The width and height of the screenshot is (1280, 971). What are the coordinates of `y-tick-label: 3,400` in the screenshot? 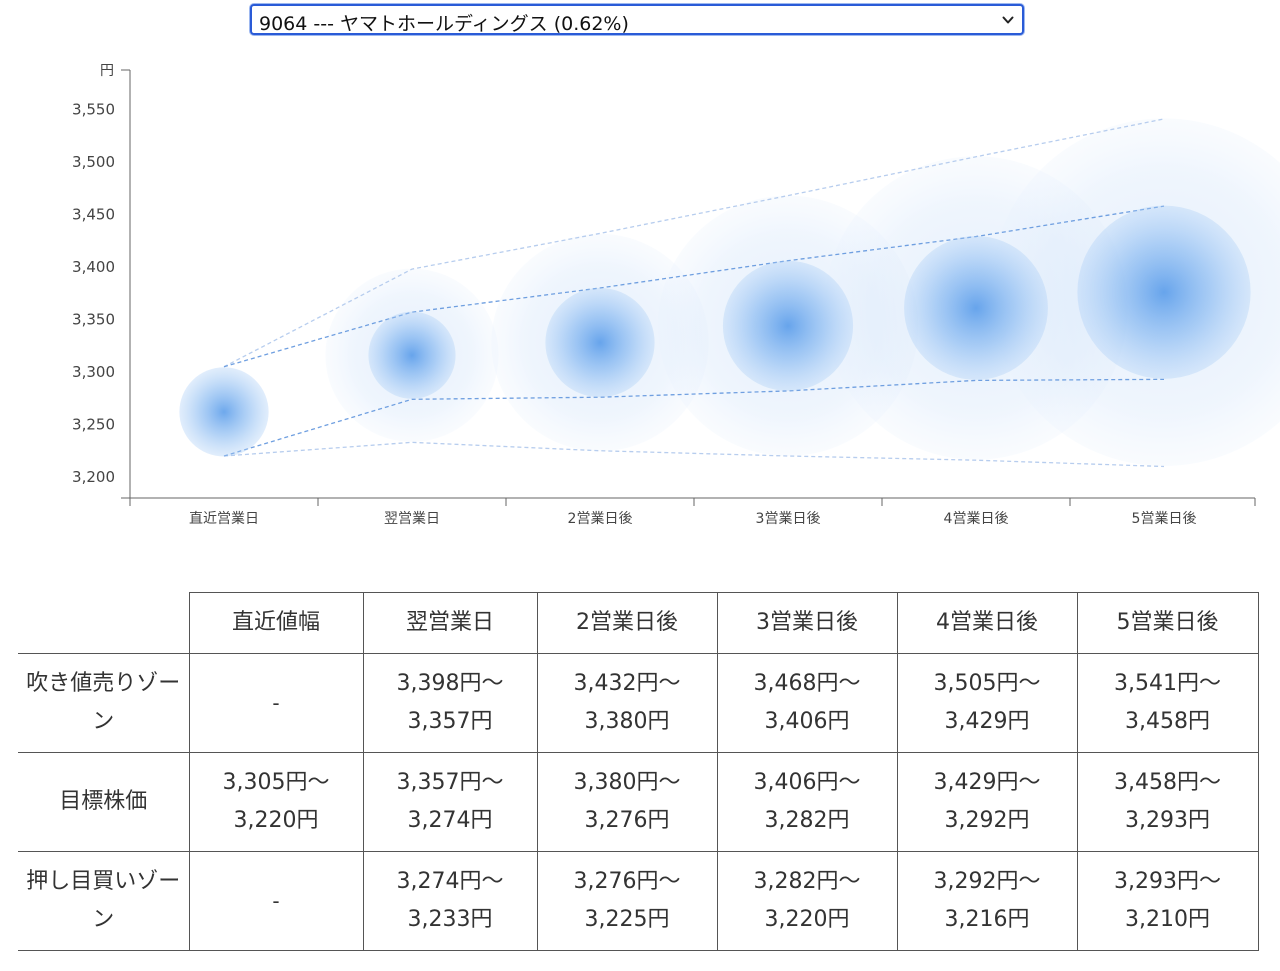 It's located at (93, 267).